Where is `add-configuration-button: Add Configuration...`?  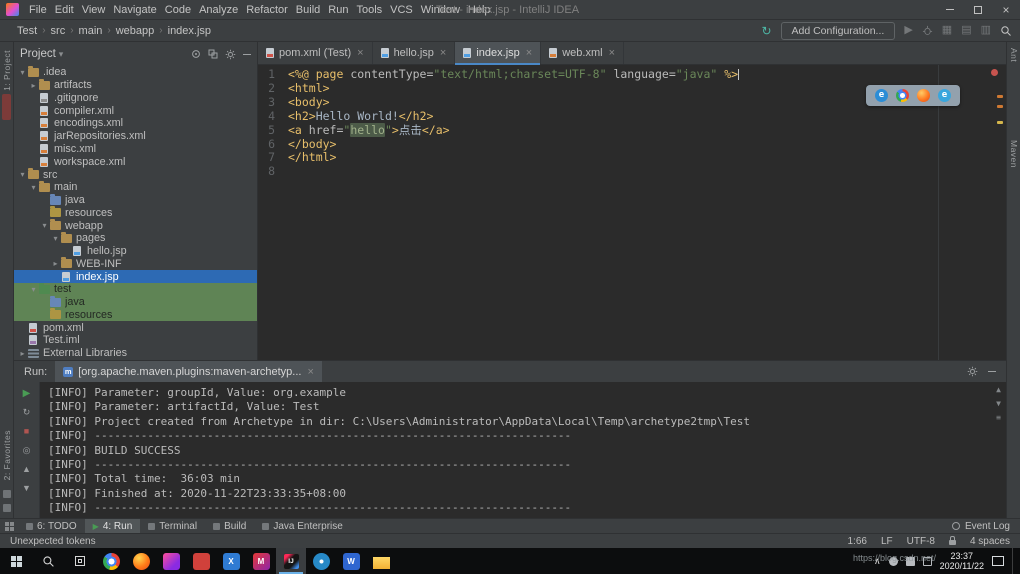 add-configuration-button: Add Configuration... is located at coordinates (838, 30).